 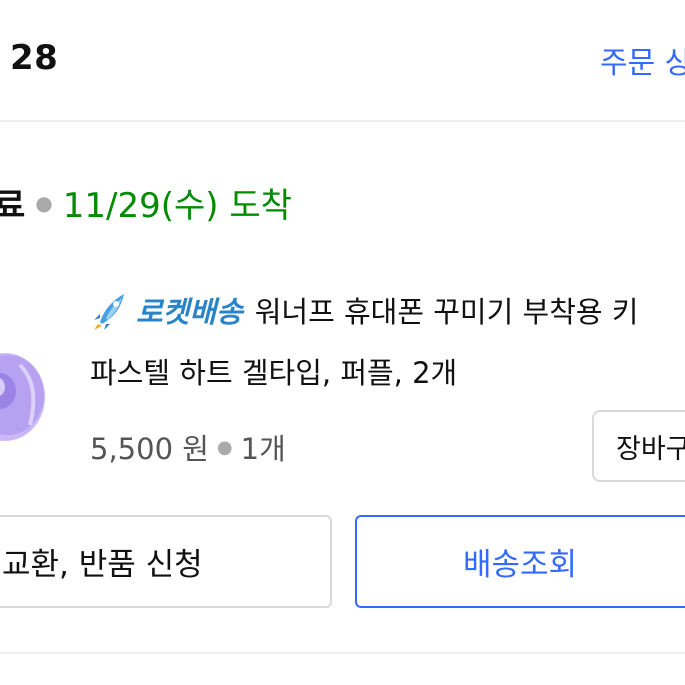 I want to click on add-to-cart-button: 장바구, so click(x=638, y=446).